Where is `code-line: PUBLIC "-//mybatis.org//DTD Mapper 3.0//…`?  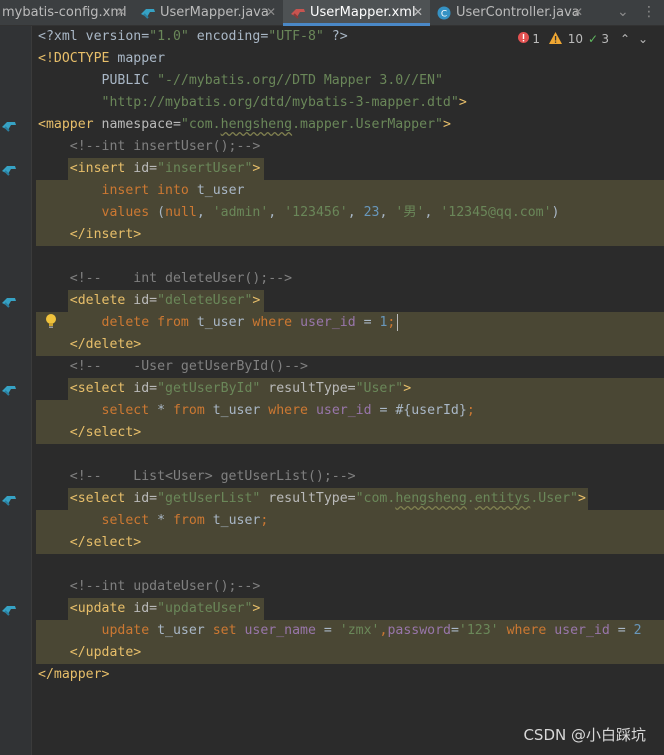 code-line: PUBLIC "-//mybatis.org//DTD Mapper 3.0//… is located at coordinates (240, 81).